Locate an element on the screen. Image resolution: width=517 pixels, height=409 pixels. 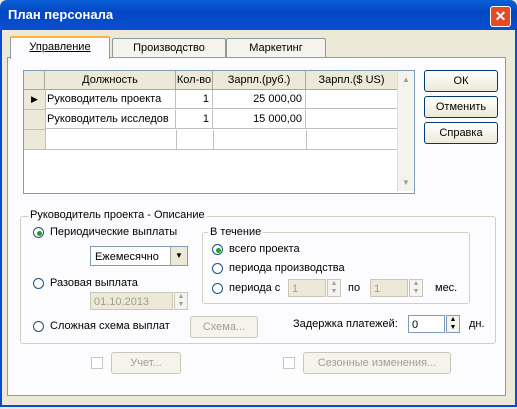
help-button: Справка is located at coordinates (461, 133).